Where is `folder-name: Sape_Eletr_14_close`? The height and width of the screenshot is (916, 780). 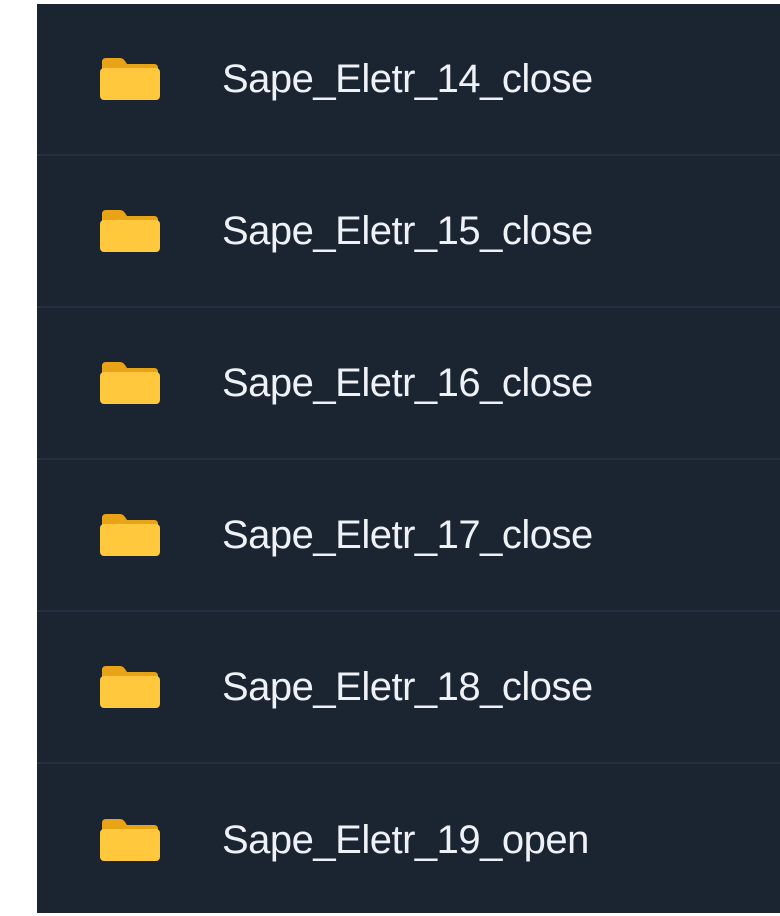
folder-name: Sape_Eletr_14_close is located at coordinates (407, 78).